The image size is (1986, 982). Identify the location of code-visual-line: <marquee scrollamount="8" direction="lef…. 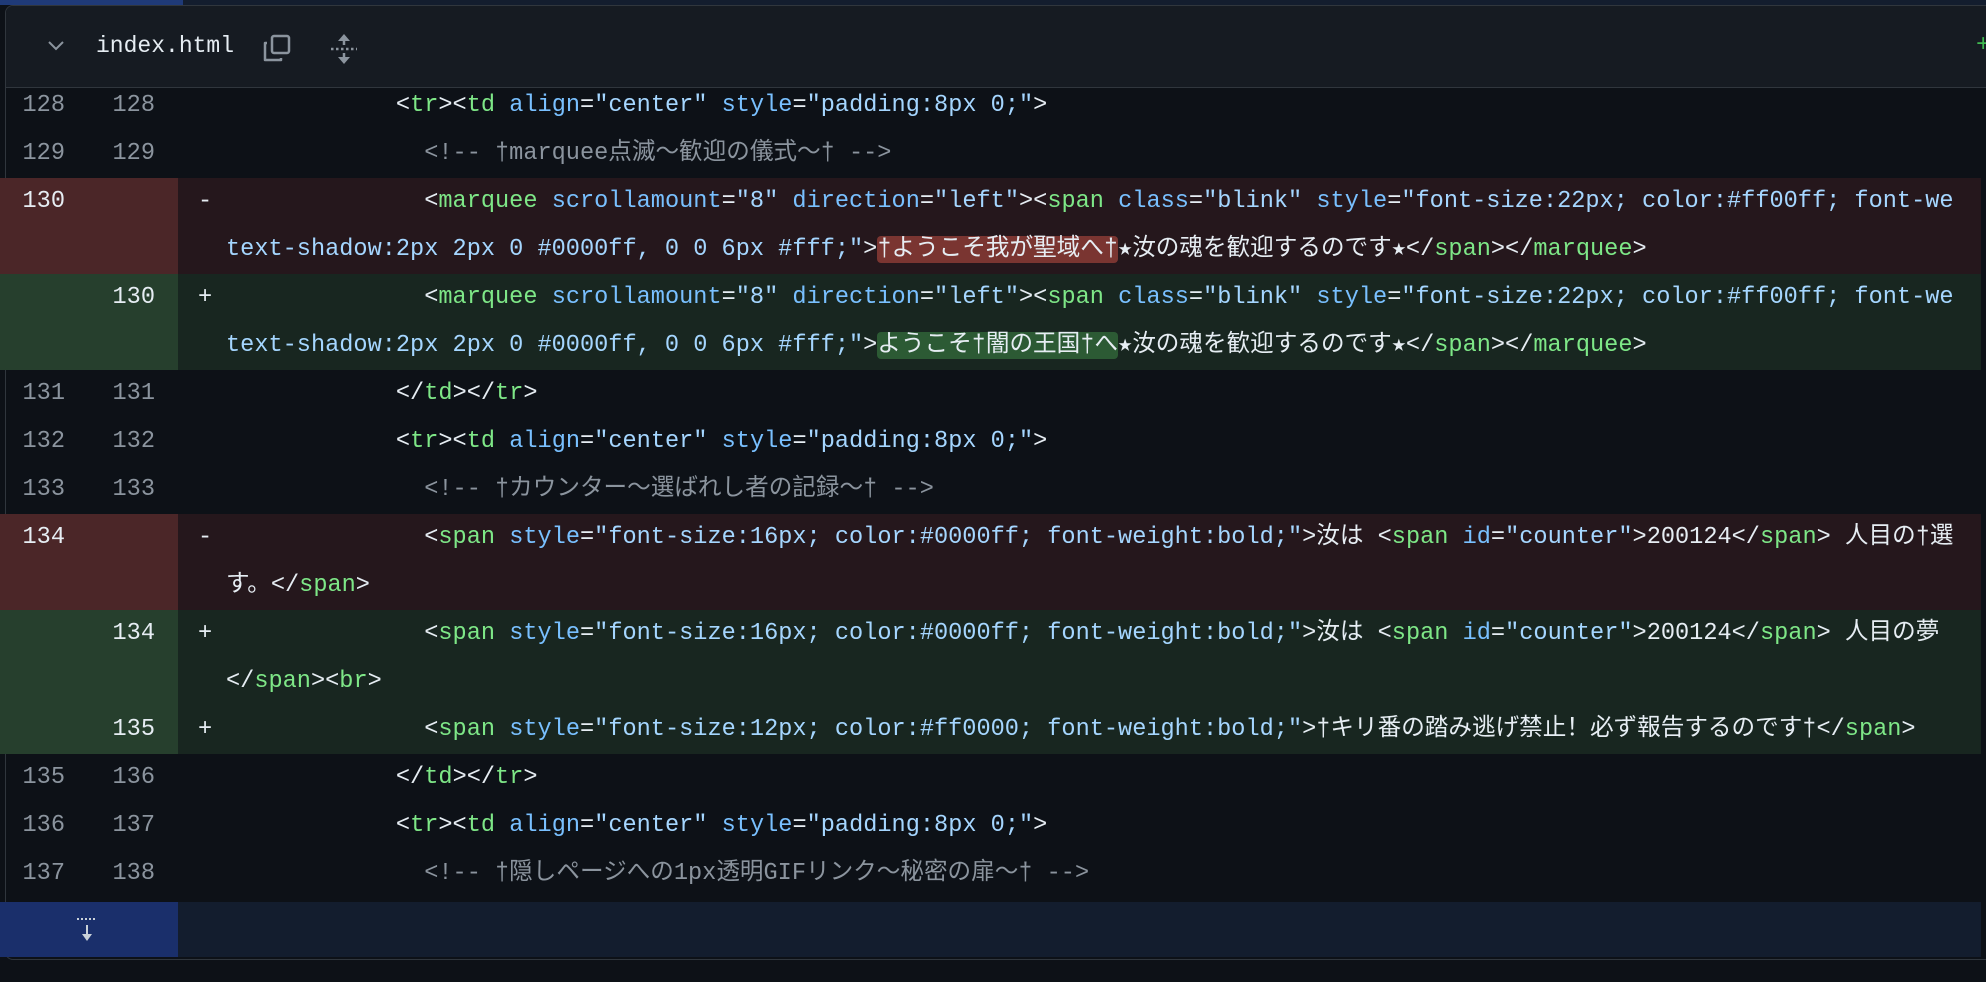
(1103, 298).